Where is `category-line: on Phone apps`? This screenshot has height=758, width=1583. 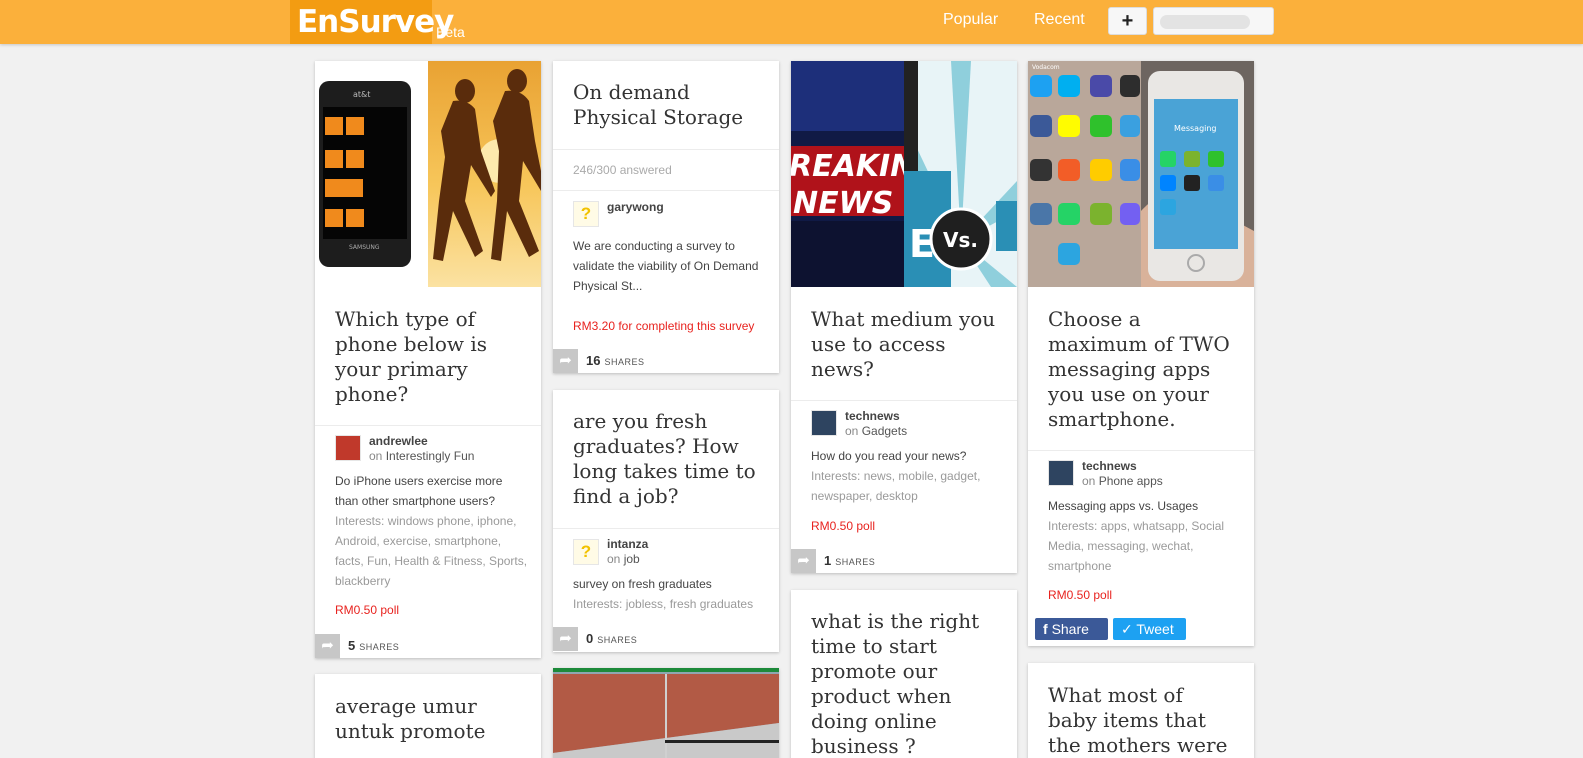 category-line: on Phone apps is located at coordinates (1122, 481).